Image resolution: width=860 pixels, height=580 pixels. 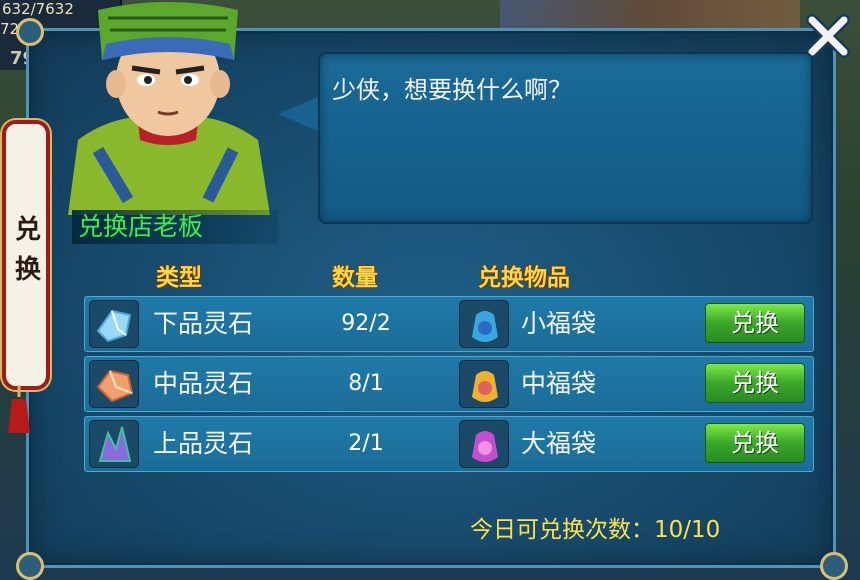 I want to click on background-top-bar, so click(x=650, y=15).